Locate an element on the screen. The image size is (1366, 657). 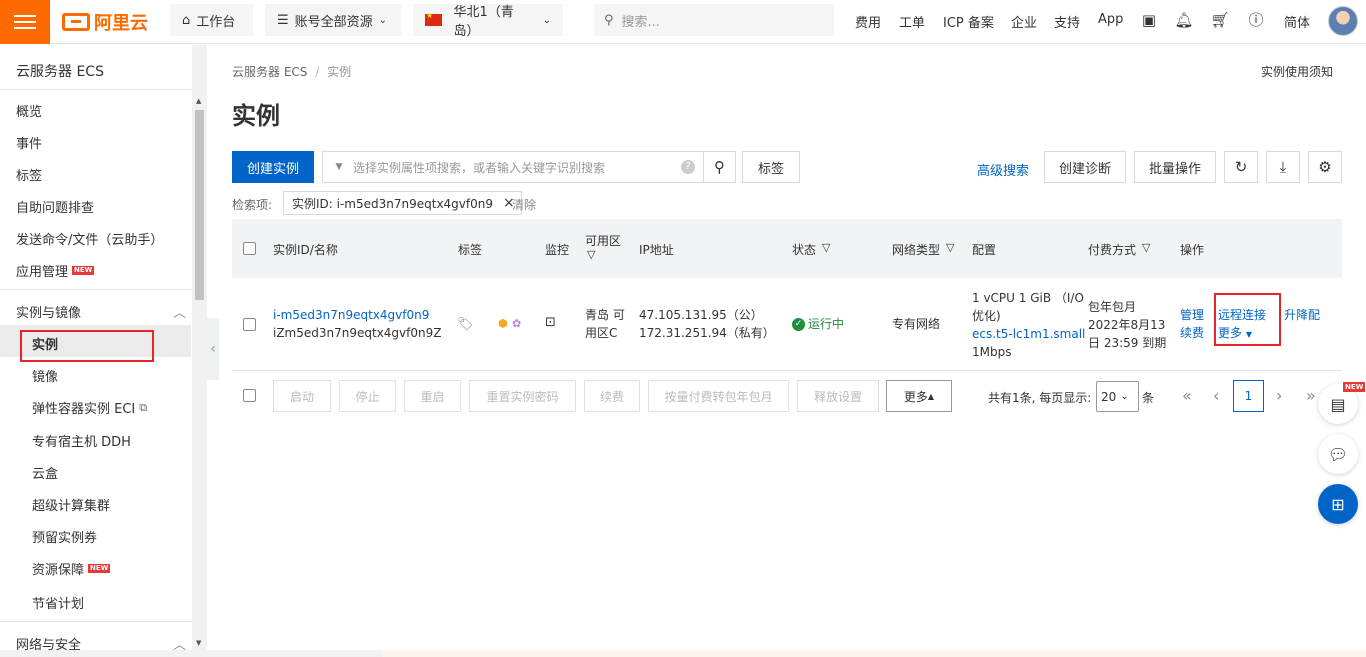
sidebar-item-ddh: 专有宿主机 DDH is located at coordinates (81, 440).